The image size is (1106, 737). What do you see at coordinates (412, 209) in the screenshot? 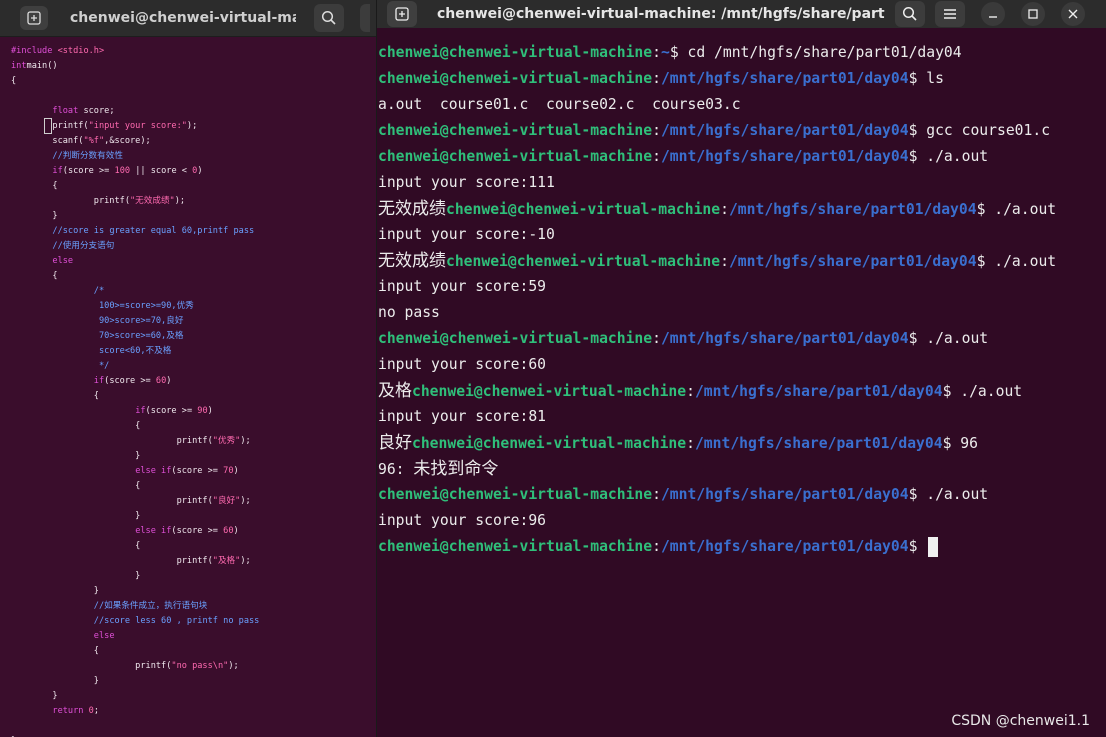
I see `terminal-text: 无效成绩` at bounding box center [412, 209].